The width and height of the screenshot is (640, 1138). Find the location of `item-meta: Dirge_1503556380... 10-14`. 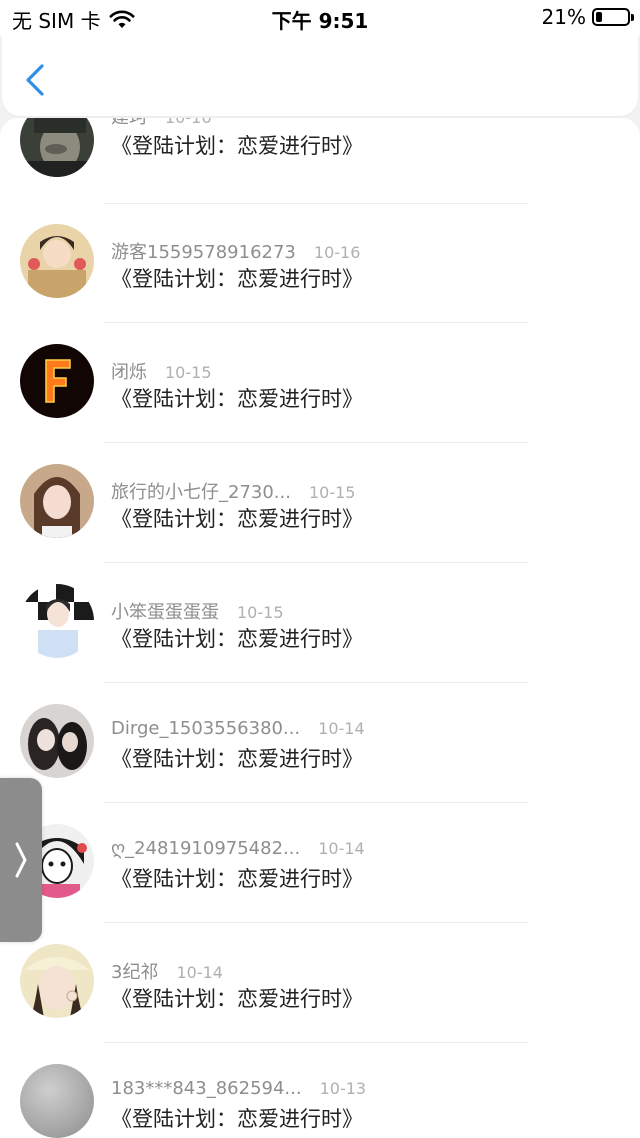

item-meta: Dirge_1503556380... 10-14 is located at coordinates (238, 730).